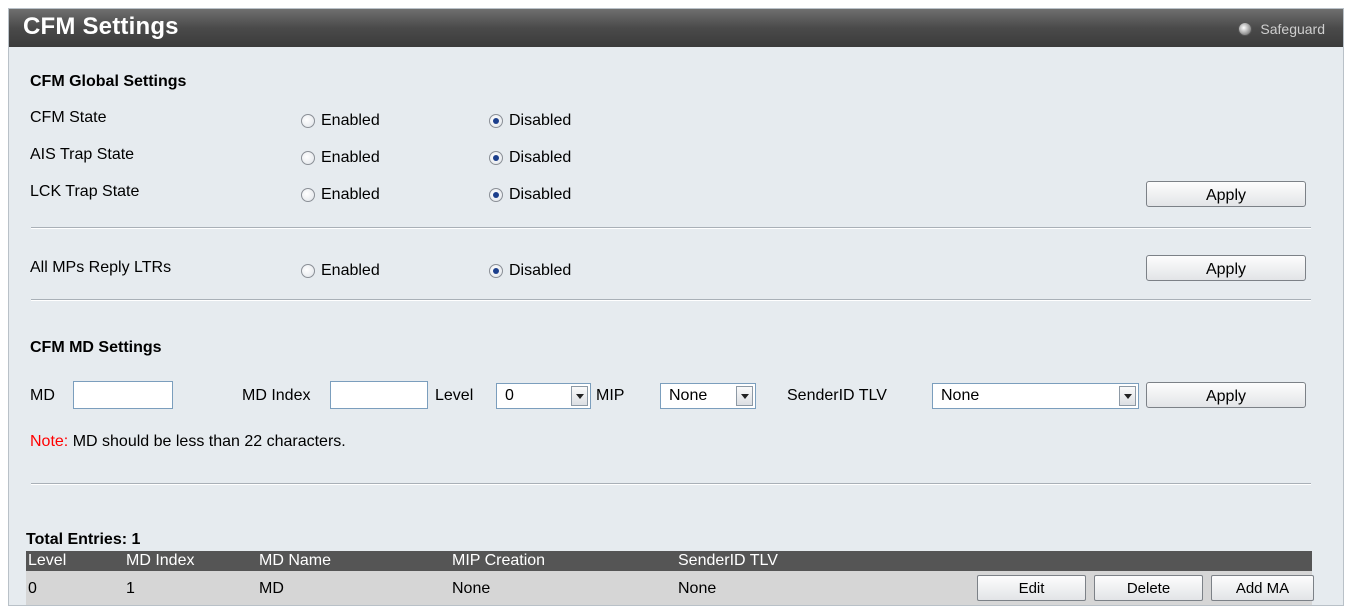 This screenshot has height=615, width=1354. I want to click on add-ma-button: Add MA, so click(1262, 588).